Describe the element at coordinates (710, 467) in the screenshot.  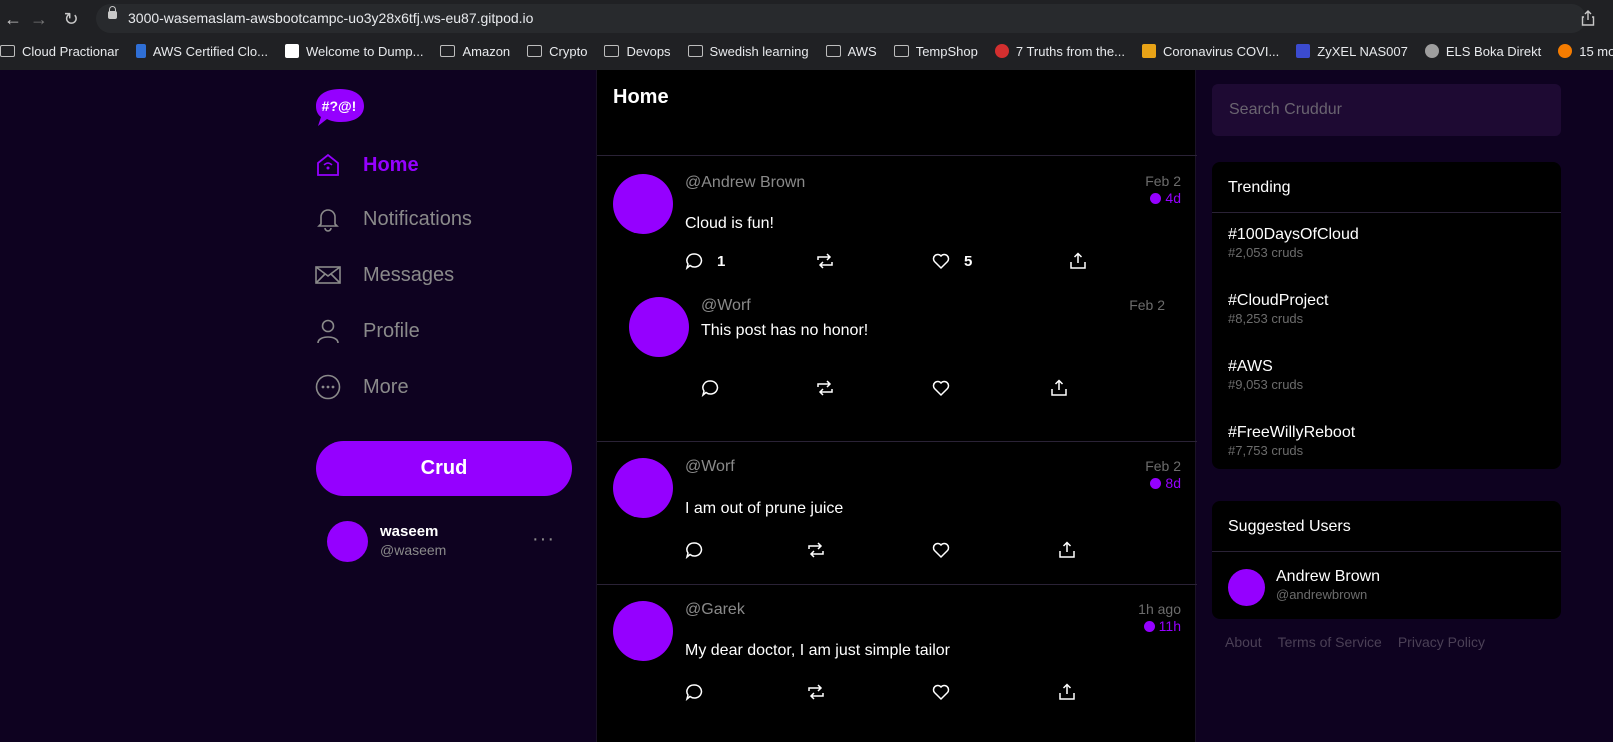
I see `activity-handle: @Worf` at that location.